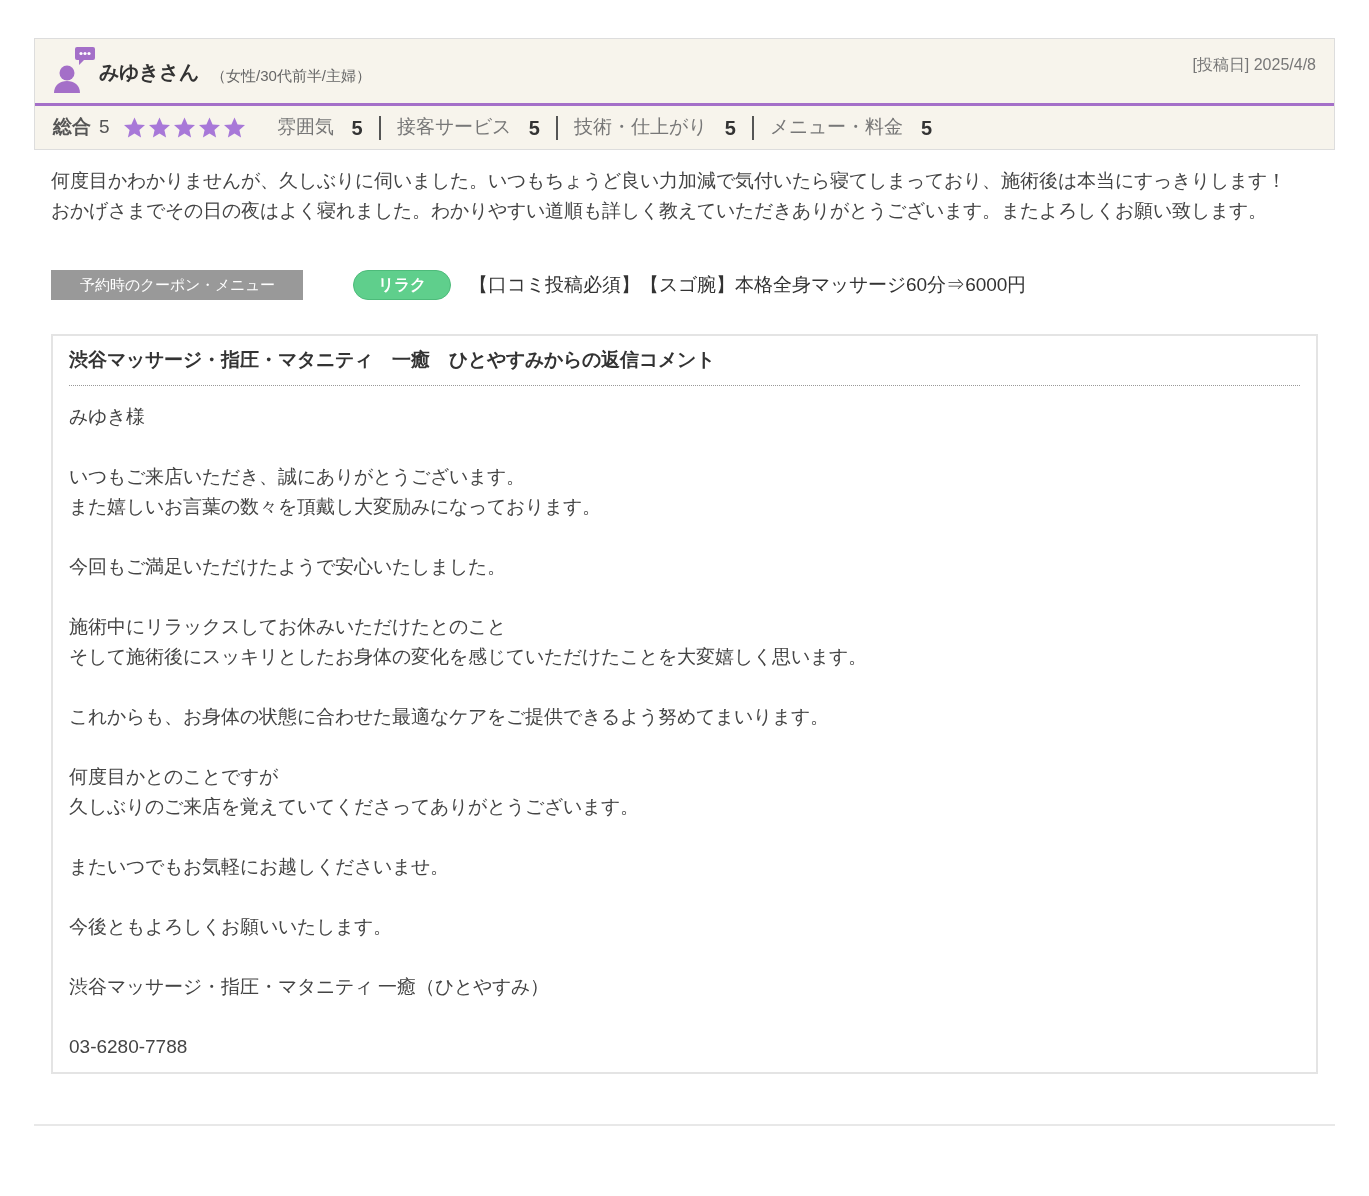 This screenshot has height=1196, width=1369. Describe the element at coordinates (453, 127) in the screenshot. I see `rating-label: 接客サービス` at that location.